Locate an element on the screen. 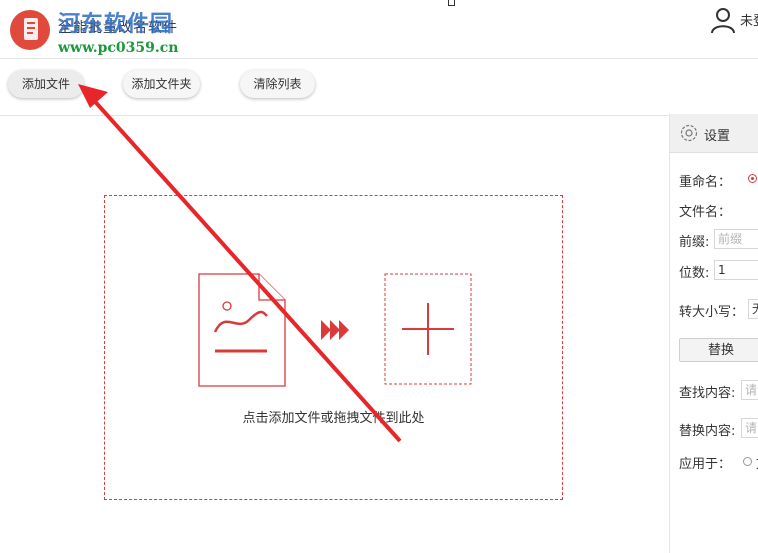 Image resolution: width=758 pixels, height=553 pixels. triple-chevron-icon is located at coordinates (335, 330).